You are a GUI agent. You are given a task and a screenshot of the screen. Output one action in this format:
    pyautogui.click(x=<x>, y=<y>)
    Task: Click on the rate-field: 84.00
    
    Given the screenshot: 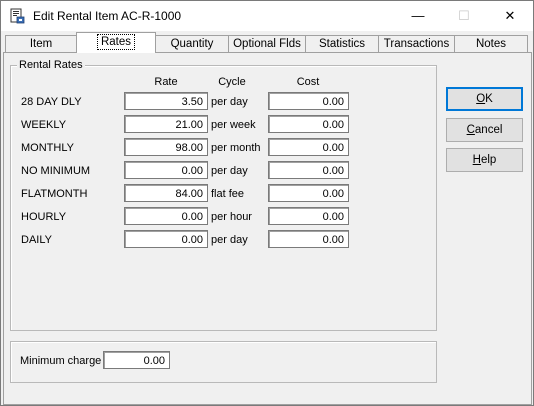 What is the action you would take?
    pyautogui.click(x=166, y=193)
    